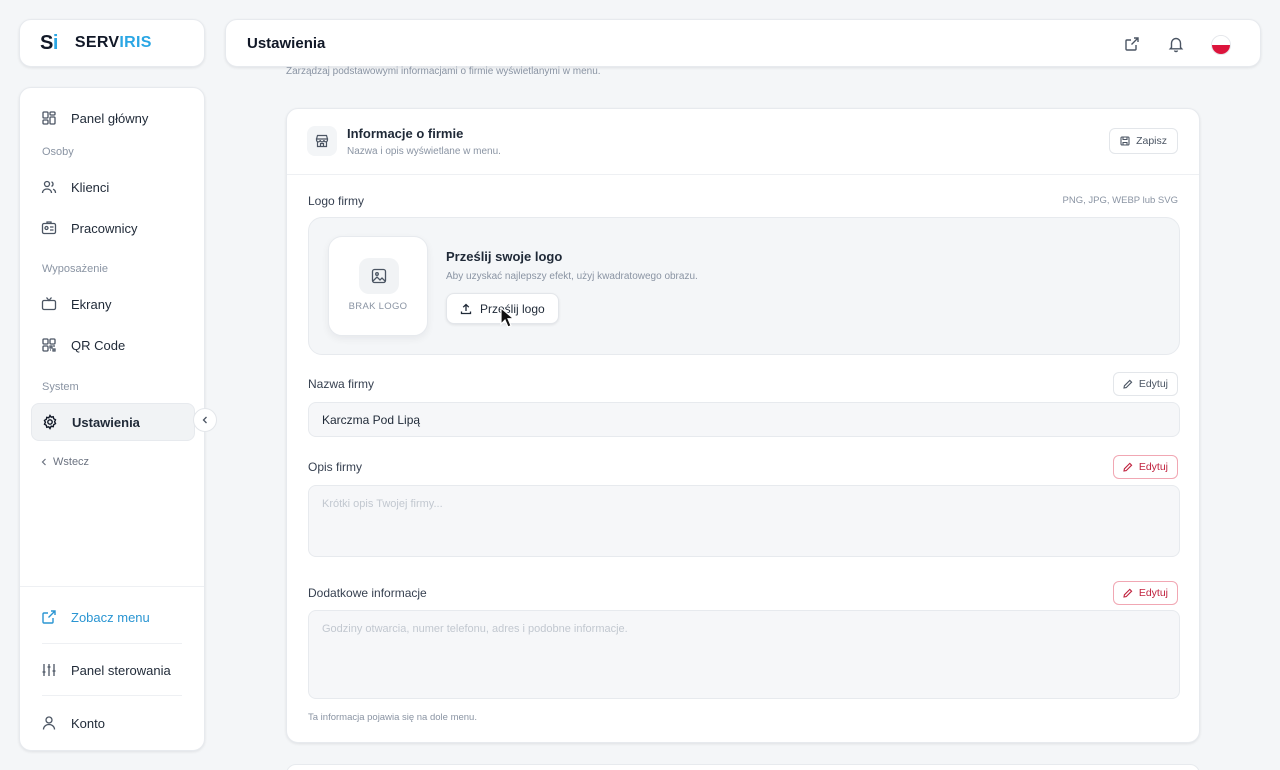 The width and height of the screenshot is (1280, 770). I want to click on gear-icon, so click(50, 422).